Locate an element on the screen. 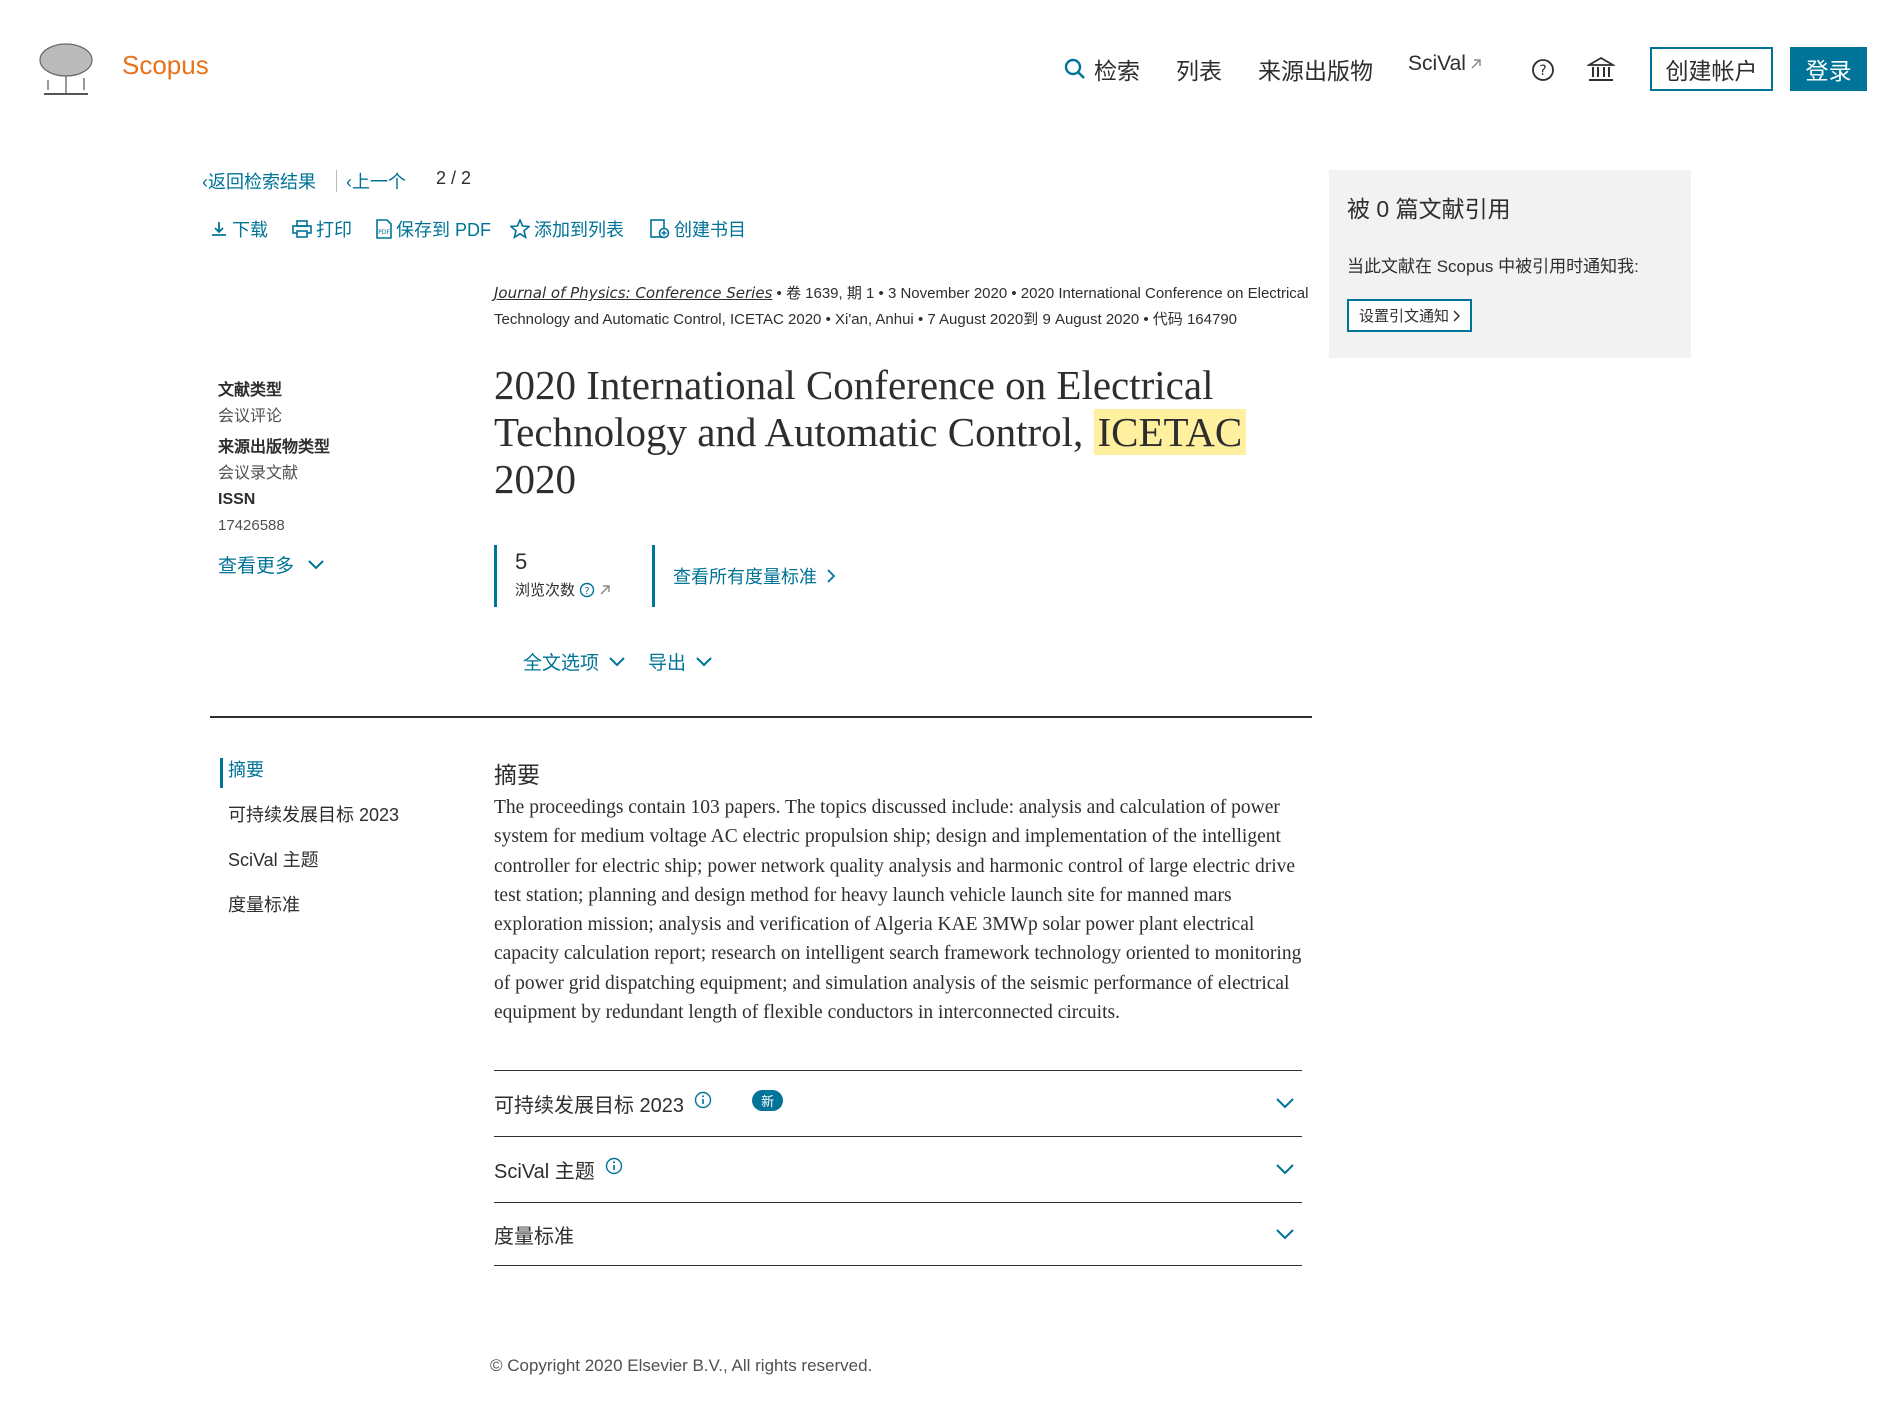  add-to-list-button: 添加到列表 is located at coordinates (567, 229).